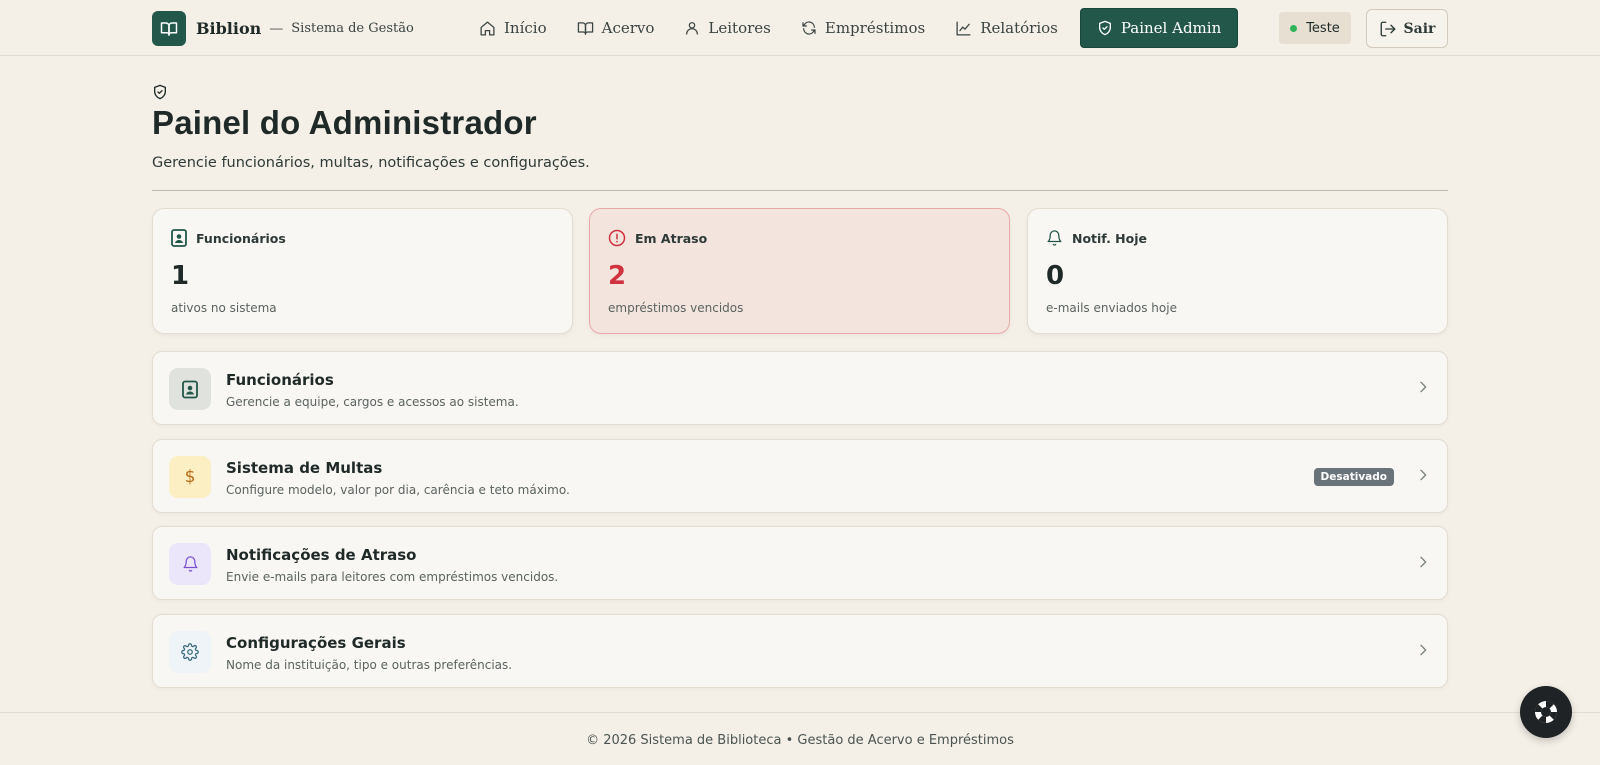  I want to click on logout-button: Sair, so click(1407, 28).